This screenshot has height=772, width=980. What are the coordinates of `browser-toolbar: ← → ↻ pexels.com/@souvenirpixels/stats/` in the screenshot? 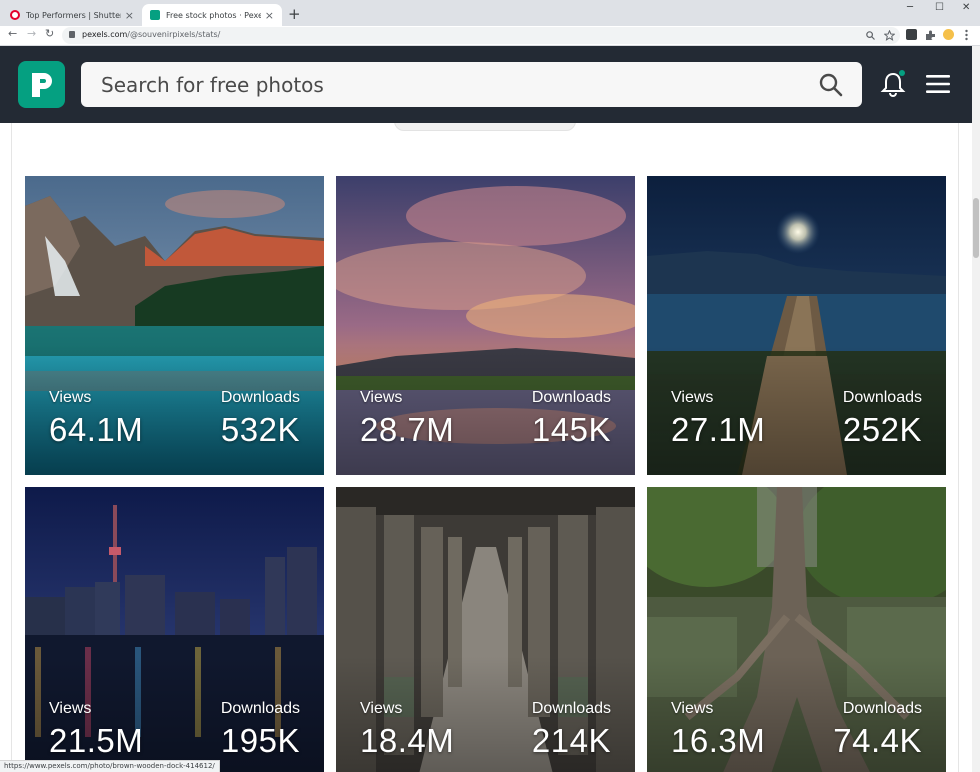 It's located at (490, 36).